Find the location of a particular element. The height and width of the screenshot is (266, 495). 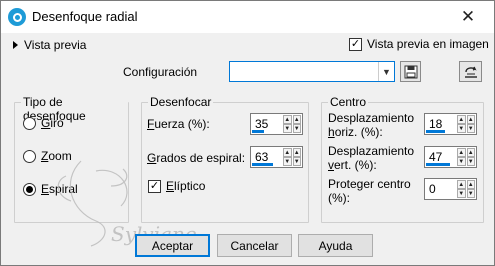

radio-espiral: Espiral is located at coordinates (50, 189).